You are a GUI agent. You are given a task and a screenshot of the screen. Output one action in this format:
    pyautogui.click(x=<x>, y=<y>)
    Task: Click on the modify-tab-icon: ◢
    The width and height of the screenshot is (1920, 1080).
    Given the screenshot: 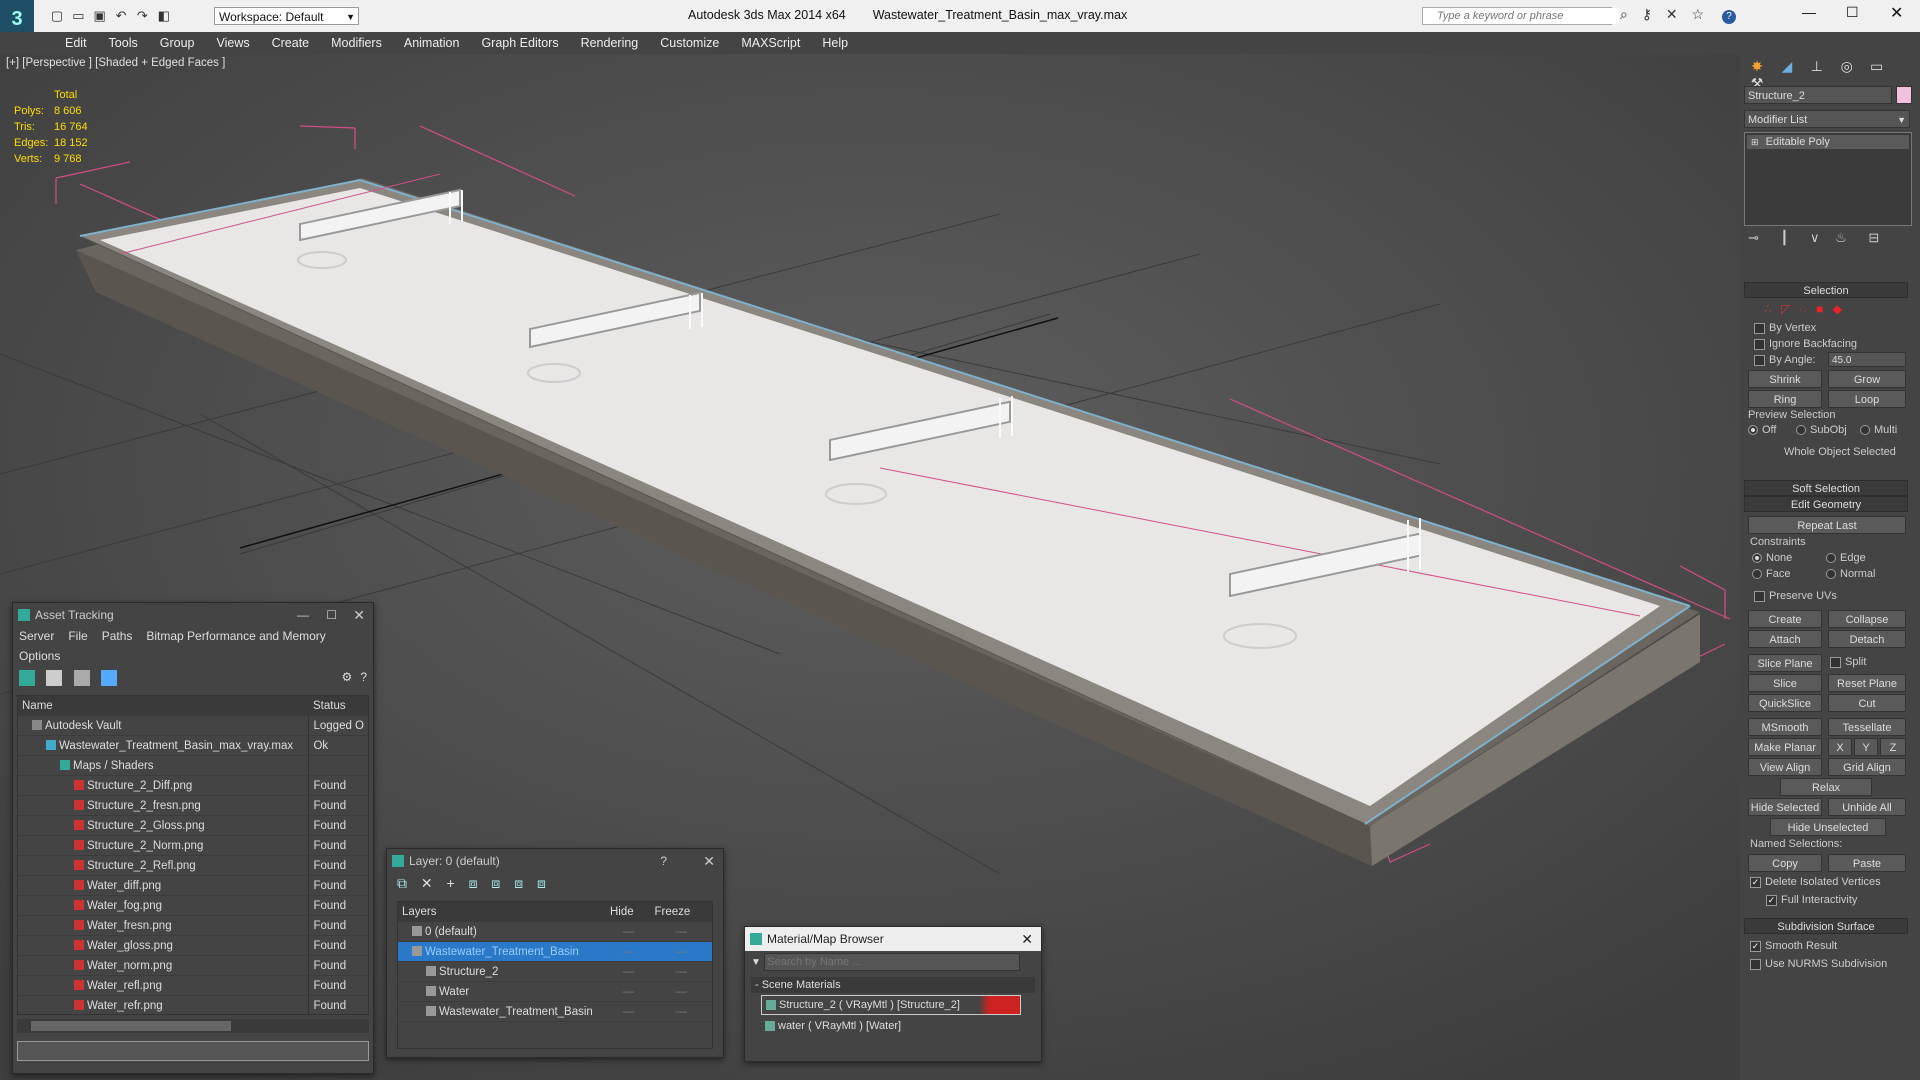 What is the action you would take?
    pyautogui.click(x=1787, y=66)
    